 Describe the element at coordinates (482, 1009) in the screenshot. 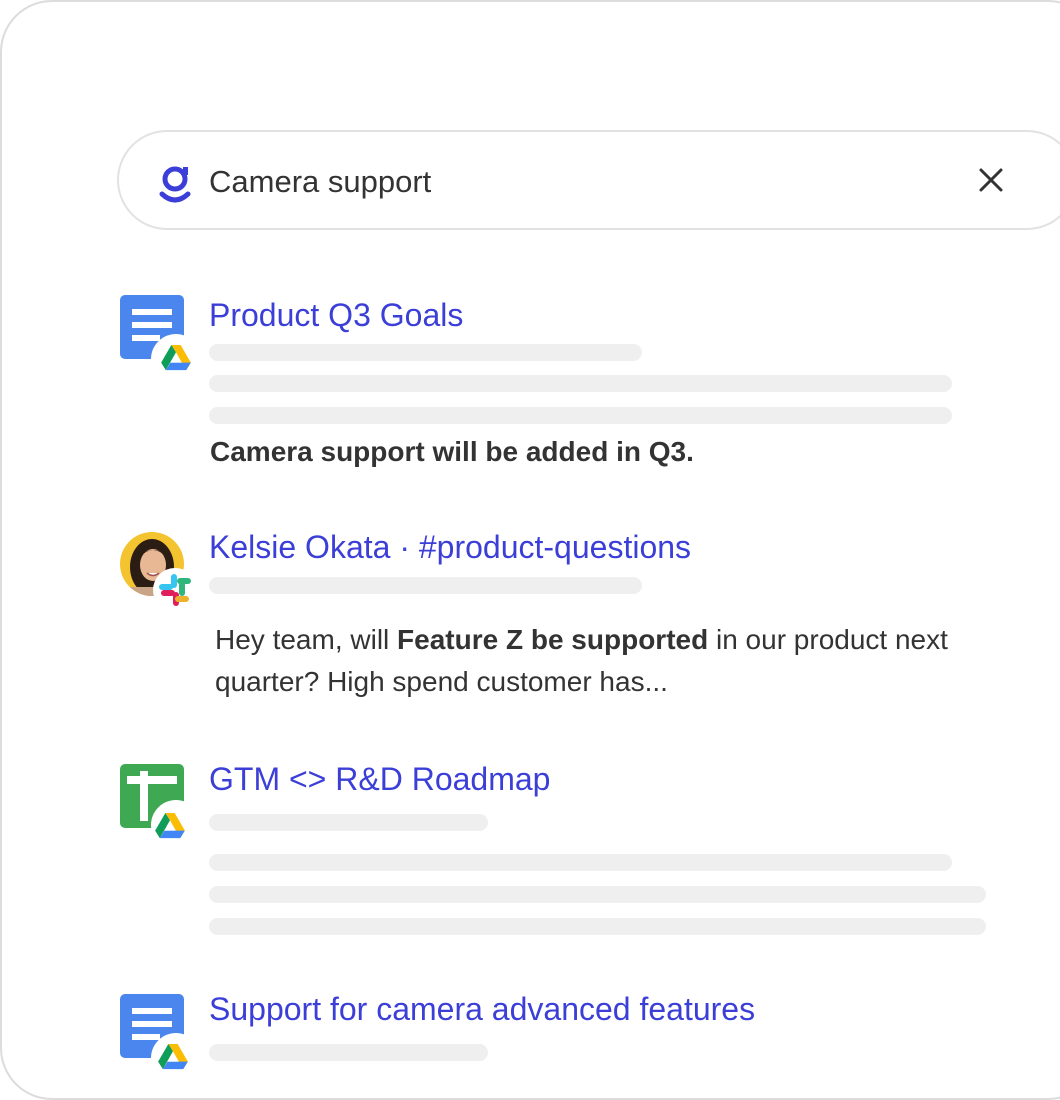

I see `result-title: Support for camera advanced features` at that location.